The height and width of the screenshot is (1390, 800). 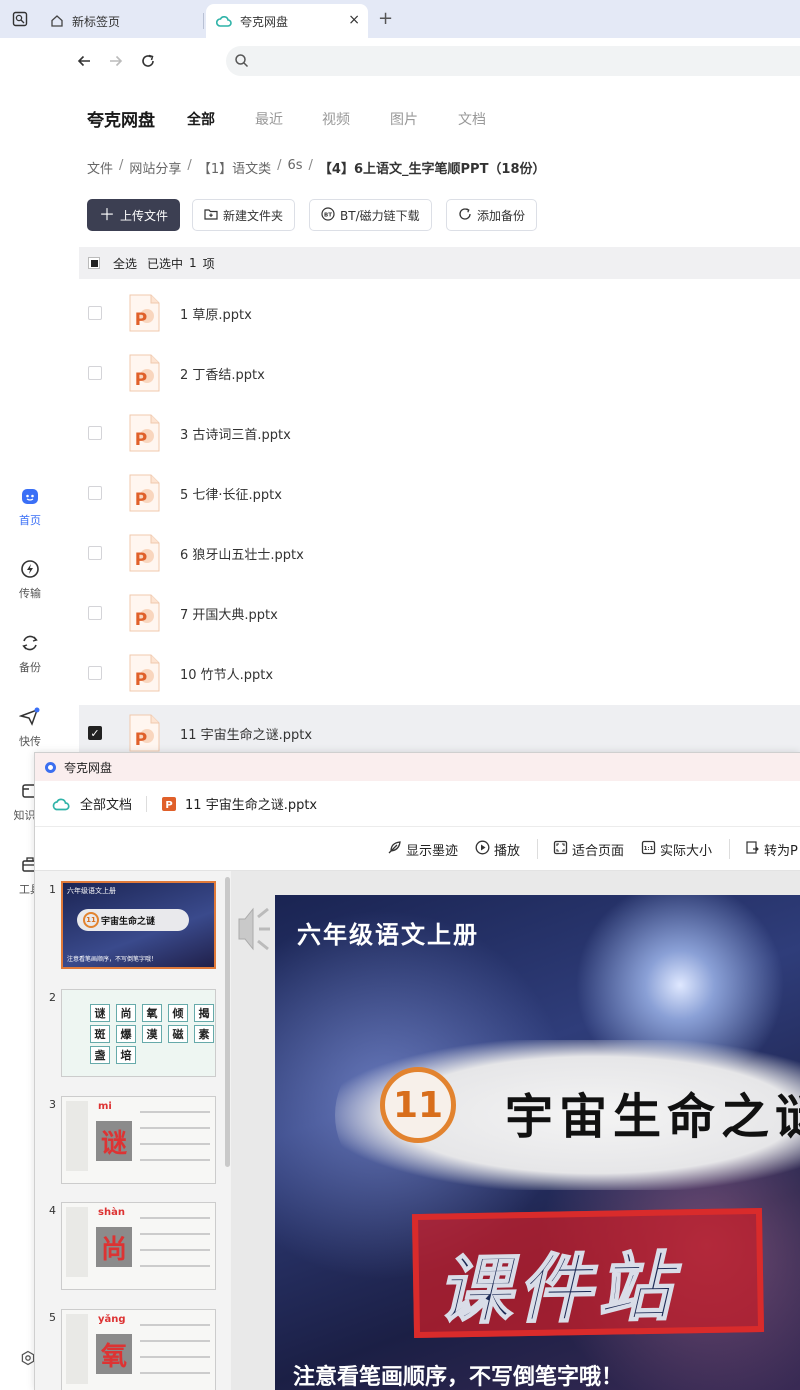 I want to click on play-button: 播放, so click(x=497, y=849).